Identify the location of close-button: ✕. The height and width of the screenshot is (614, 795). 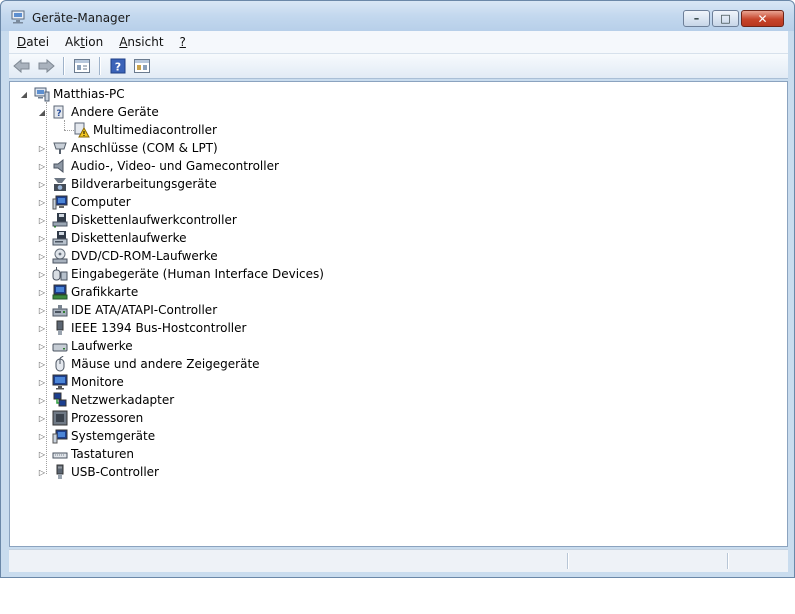
(762, 18).